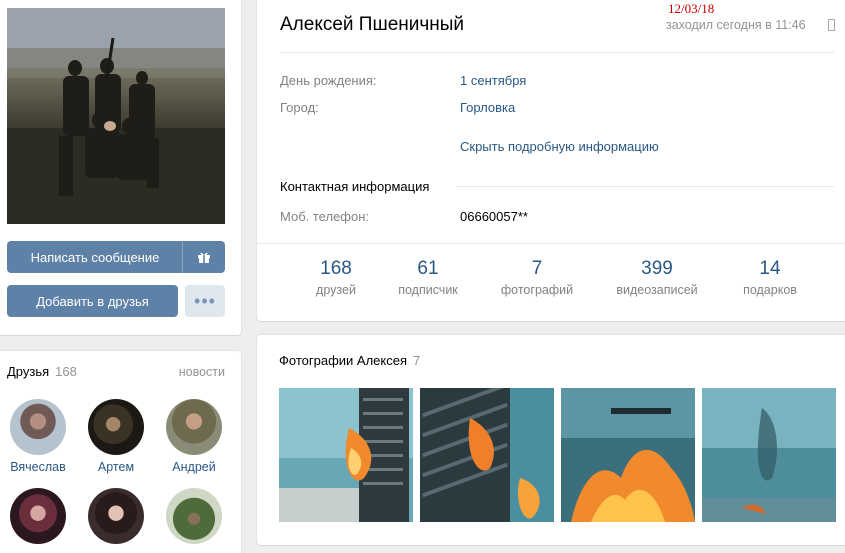 The image size is (845, 553). I want to click on gift-icon, so click(204, 257).